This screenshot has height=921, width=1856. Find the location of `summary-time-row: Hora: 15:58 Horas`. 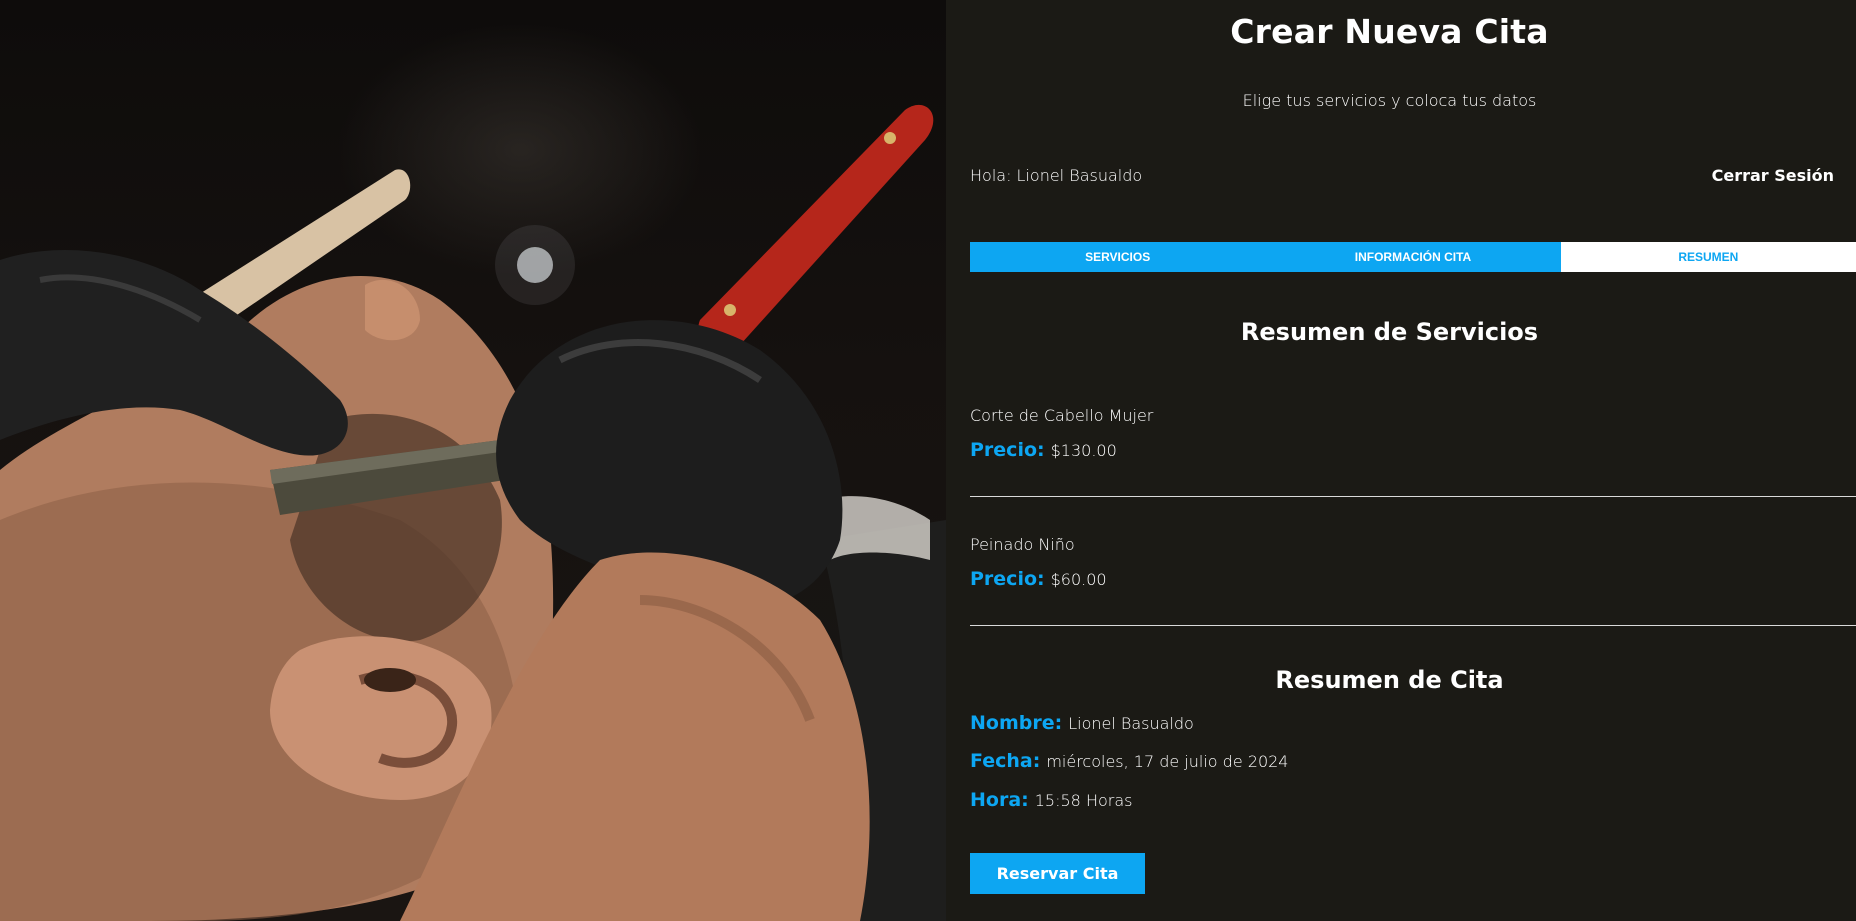

summary-time-row: Hora: 15:58 Horas is located at coordinates (1051, 800).